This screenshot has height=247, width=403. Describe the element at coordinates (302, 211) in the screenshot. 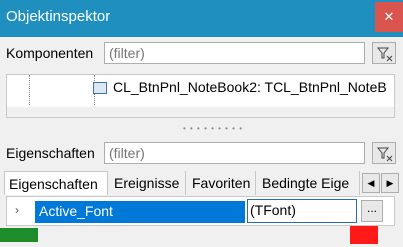

I see `property-value-field: (TFont)` at that location.